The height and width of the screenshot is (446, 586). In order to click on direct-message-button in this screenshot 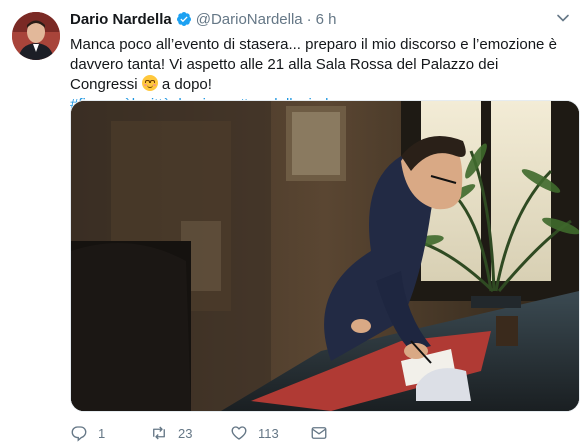, I will do `click(325, 433)`.